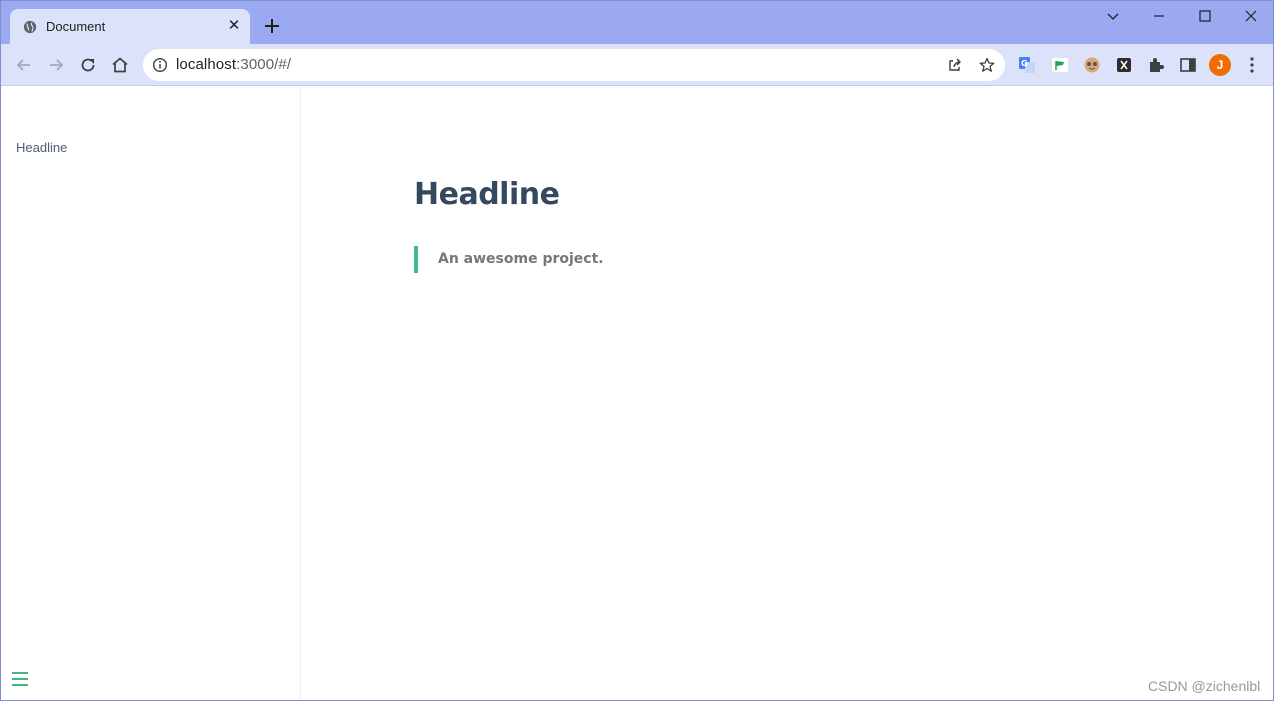 The width and height of the screenshot is (1274, 701). What do you see at coordinates (1205, 16) in the screenshot?
I see `maximize-icon` at bounding box center [1205, 16].